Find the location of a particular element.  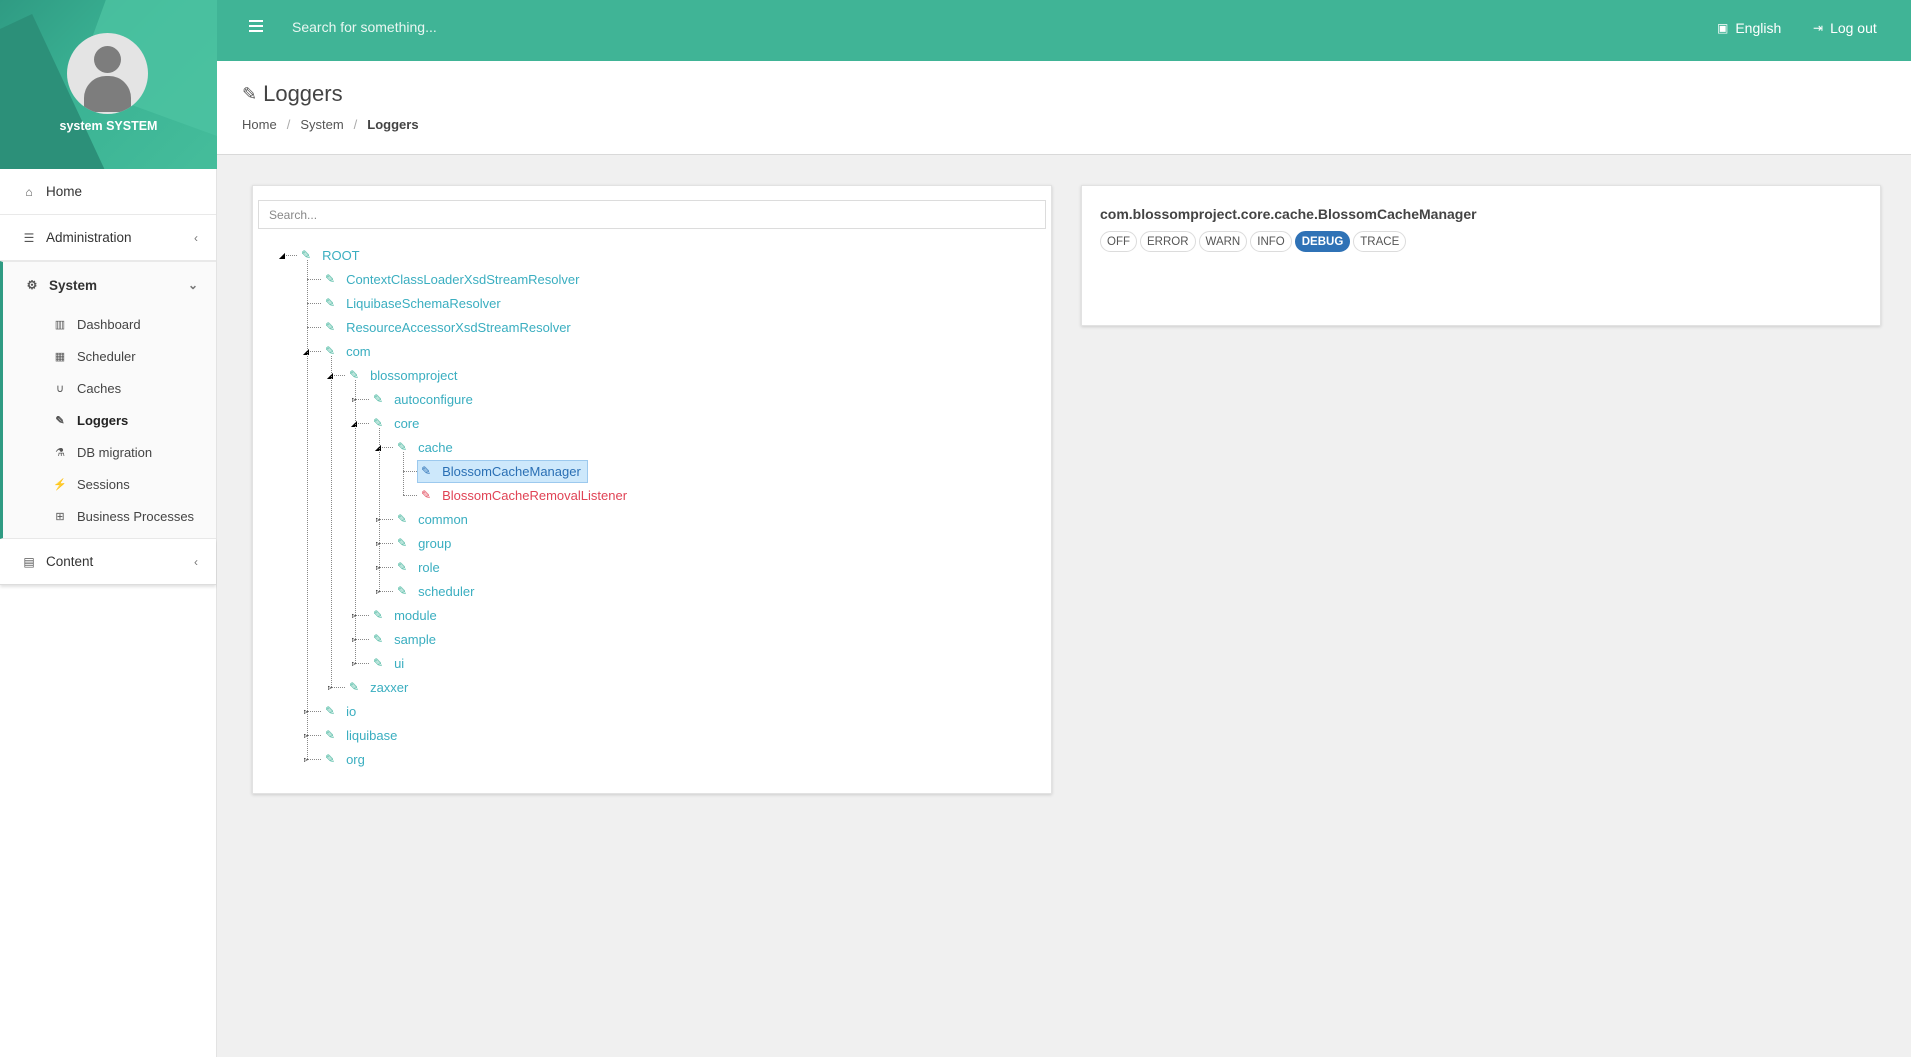

breadcrumb-current: Loggers is located at coordinates (393, 124).